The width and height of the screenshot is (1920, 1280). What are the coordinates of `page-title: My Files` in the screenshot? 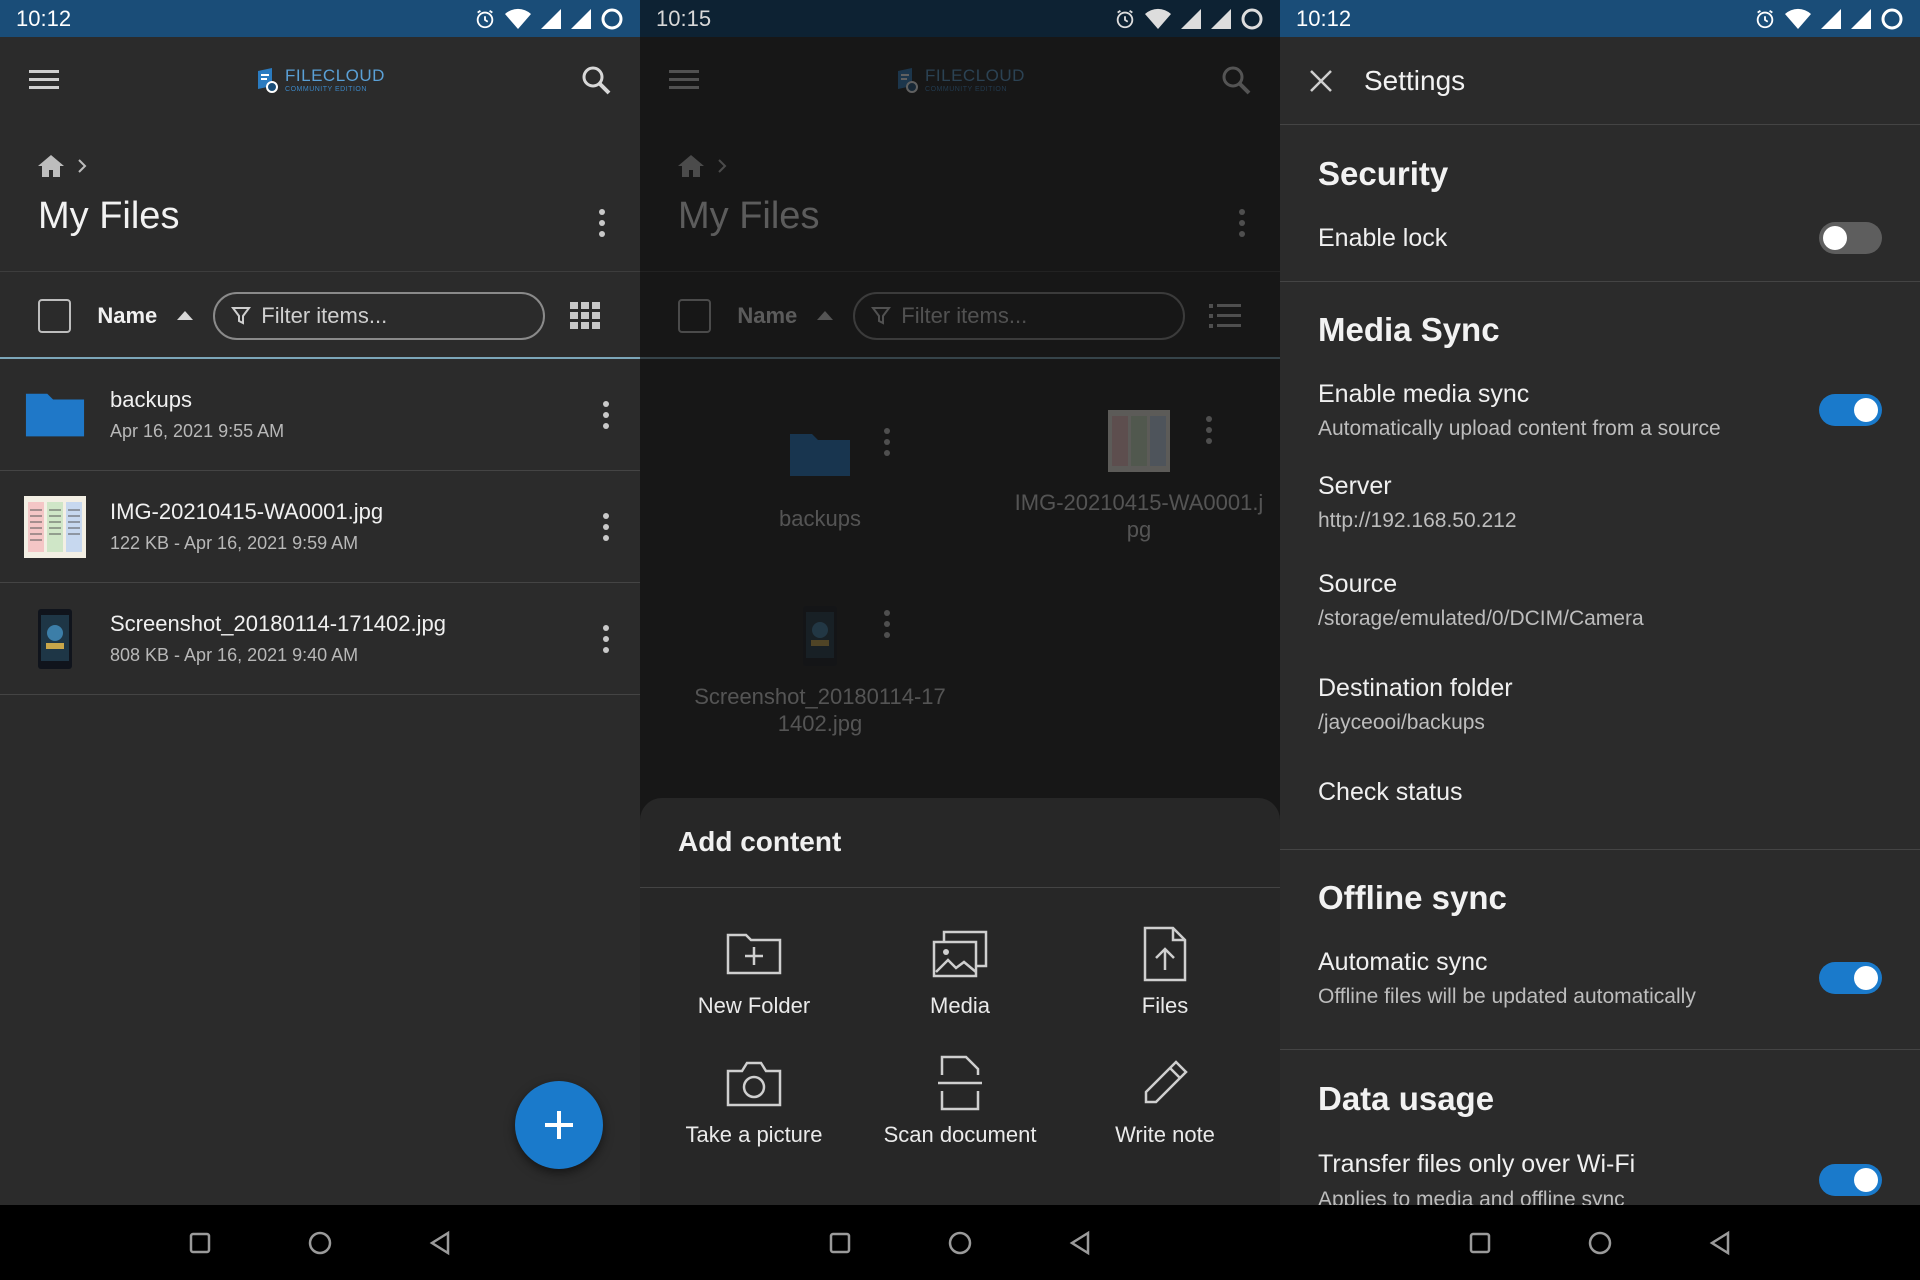 It's located at (109, 216).